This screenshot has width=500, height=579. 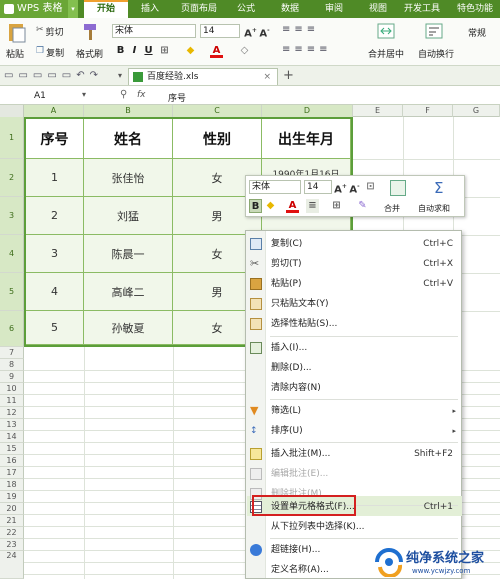 What do you see at coordinates (128, 292) in the screenshot?
I see `table-cell: 高峰二` at bounding box center [128, 292].